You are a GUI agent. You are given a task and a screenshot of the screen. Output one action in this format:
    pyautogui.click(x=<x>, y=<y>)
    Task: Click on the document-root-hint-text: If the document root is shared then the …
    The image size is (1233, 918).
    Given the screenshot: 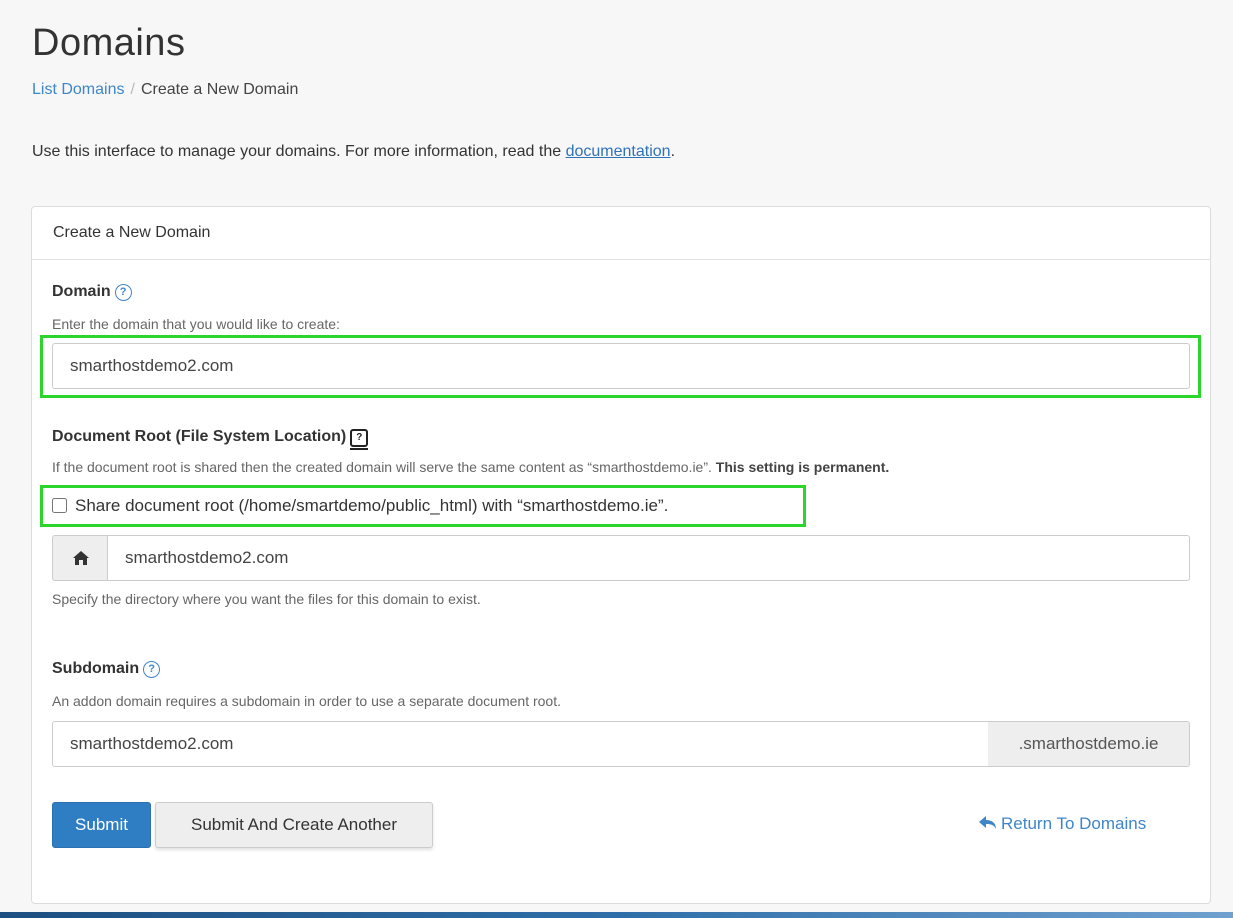 What is the action you would take?
    pyautogui.click(x=384, y=467)
    